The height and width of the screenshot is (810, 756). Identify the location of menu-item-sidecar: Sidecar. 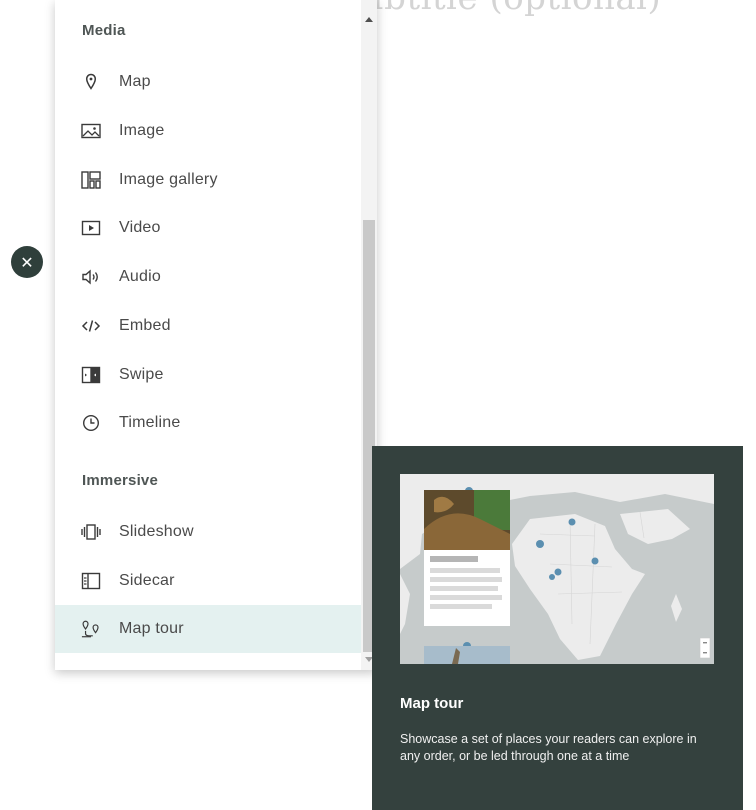
(208, 581).